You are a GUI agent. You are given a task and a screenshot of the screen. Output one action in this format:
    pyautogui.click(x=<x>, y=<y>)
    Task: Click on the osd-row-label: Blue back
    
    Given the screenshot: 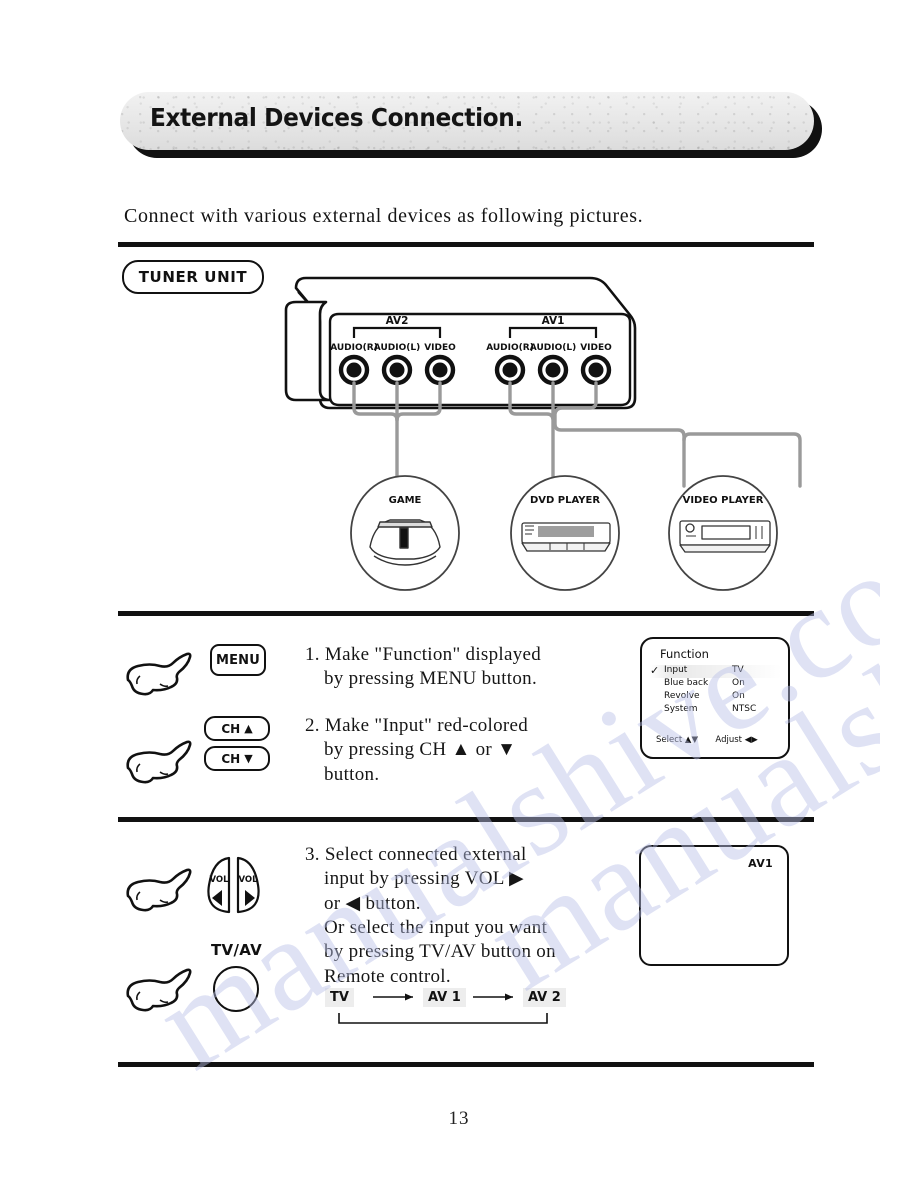 What is the action you would take?
    pyautogui.click(x=686, y=683)
    